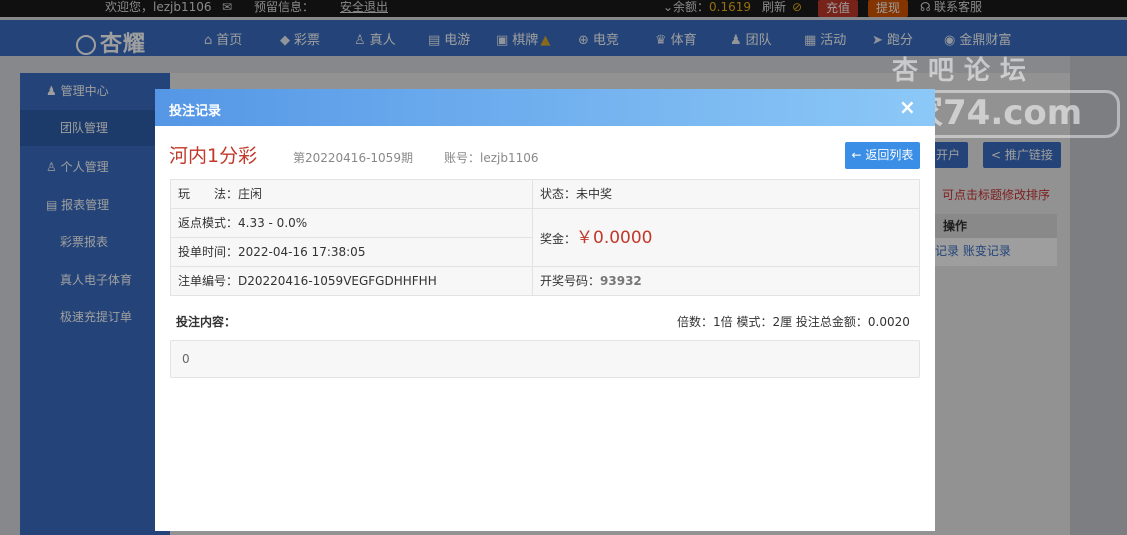  I want to click on bet-content-meta: 倍数：1倍 模式：2厘 投注总金额：0.0020, so click(793, 322).